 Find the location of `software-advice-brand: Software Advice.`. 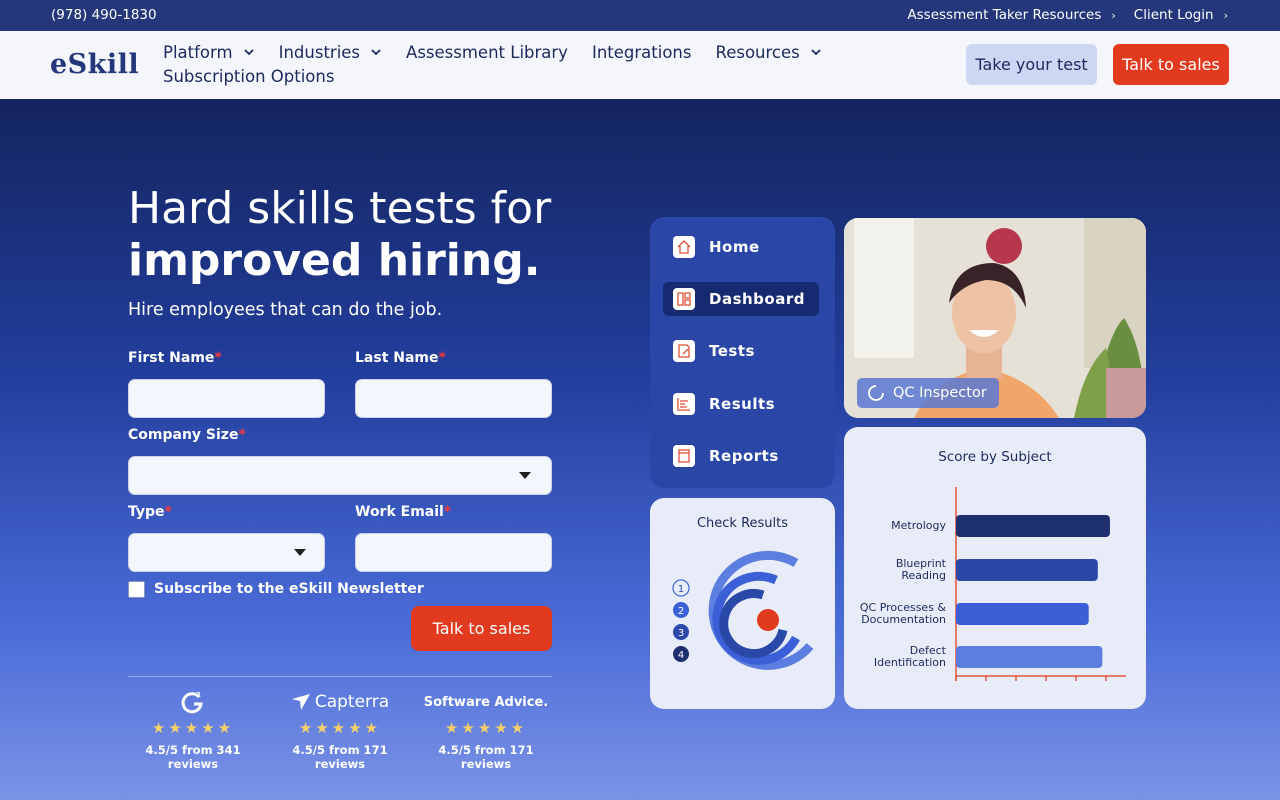

software-advice-brand: Software Advice. is located at coordinates (486, 702).